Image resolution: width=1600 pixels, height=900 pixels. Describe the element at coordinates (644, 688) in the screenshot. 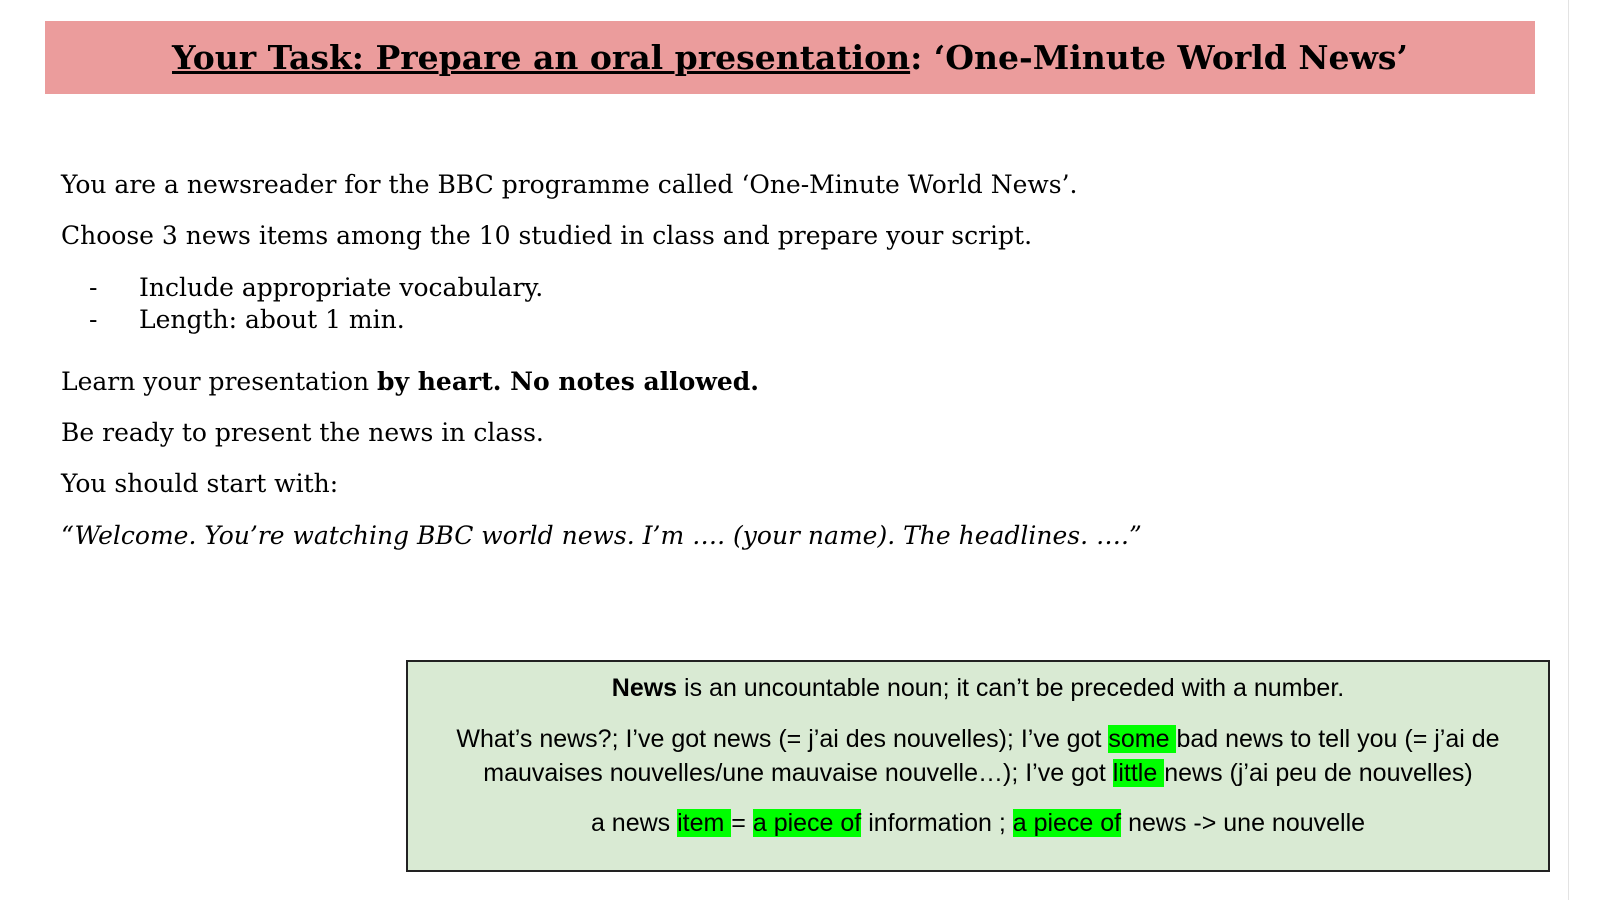

I see `note-keyword: News` at that location.